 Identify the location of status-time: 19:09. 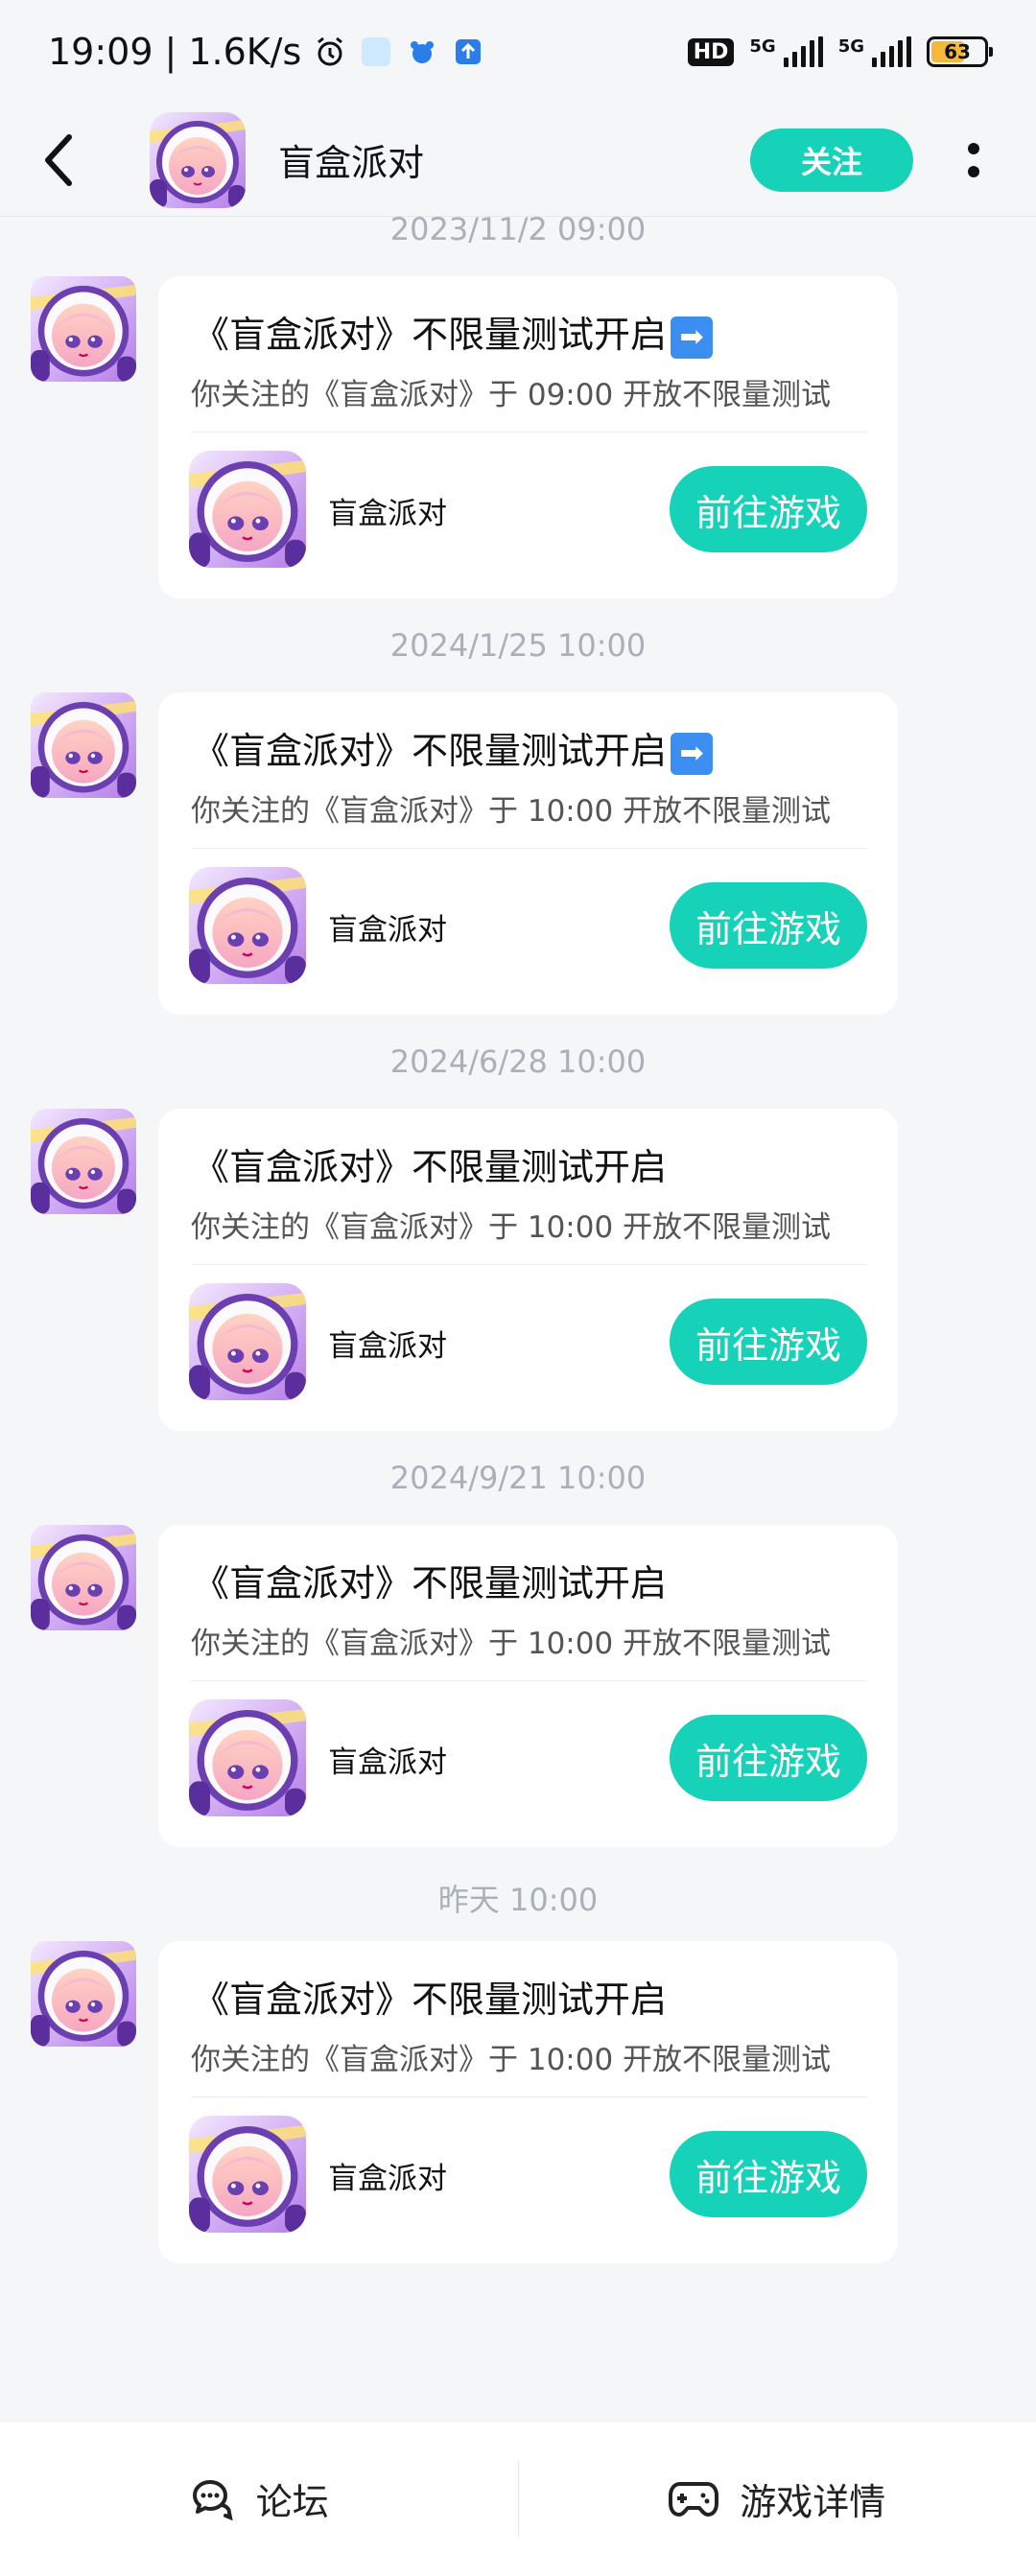
(100, 52).